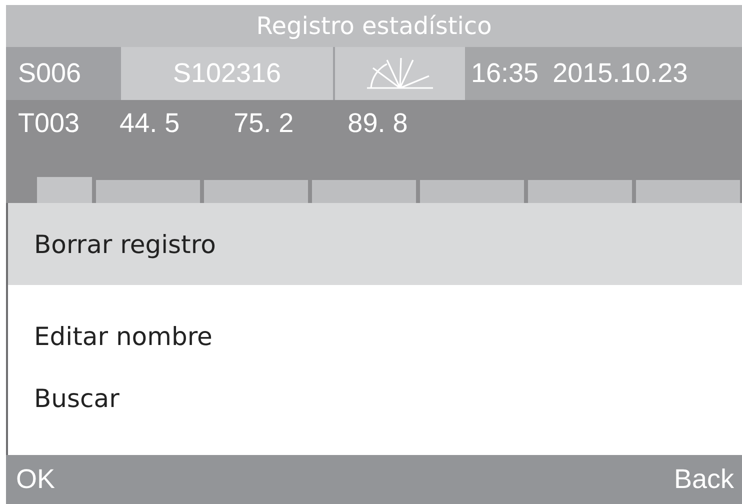 This screenshot has height=504, width=742. I want to click on menu-item: Editar nombre, so click(375, 336).